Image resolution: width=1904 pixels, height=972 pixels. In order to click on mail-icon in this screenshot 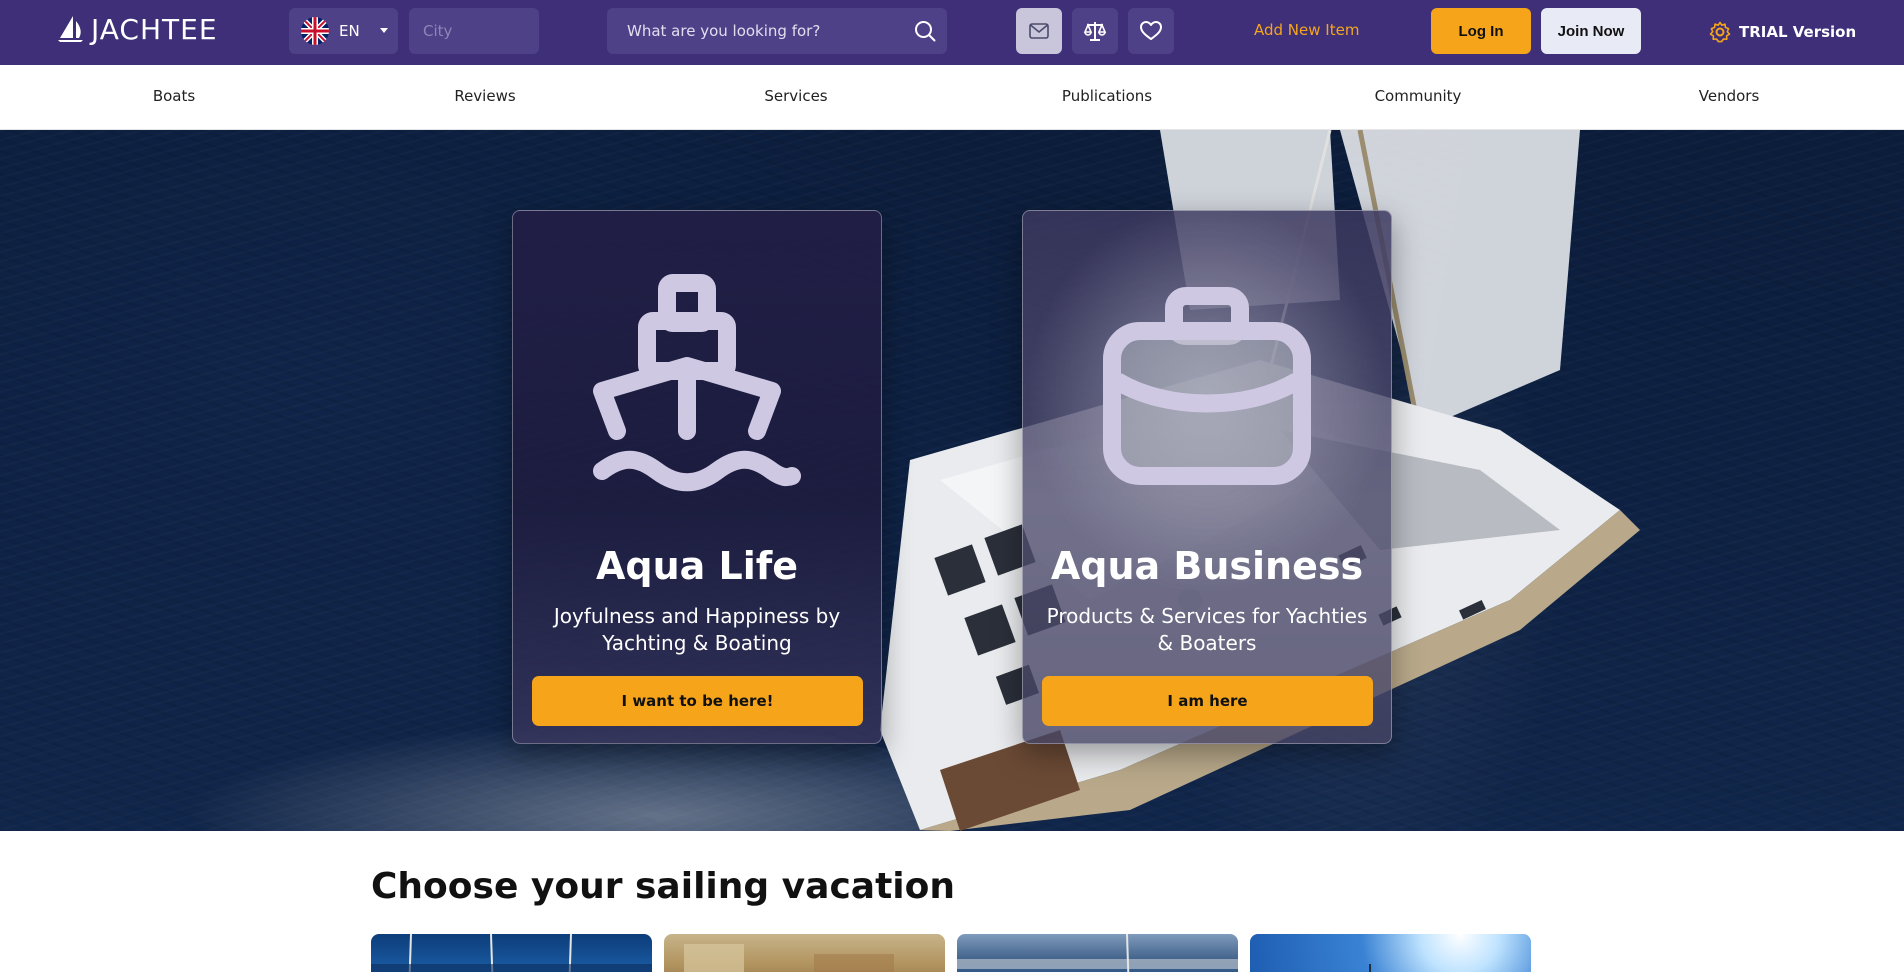, I will do `click(1039, 31)`.